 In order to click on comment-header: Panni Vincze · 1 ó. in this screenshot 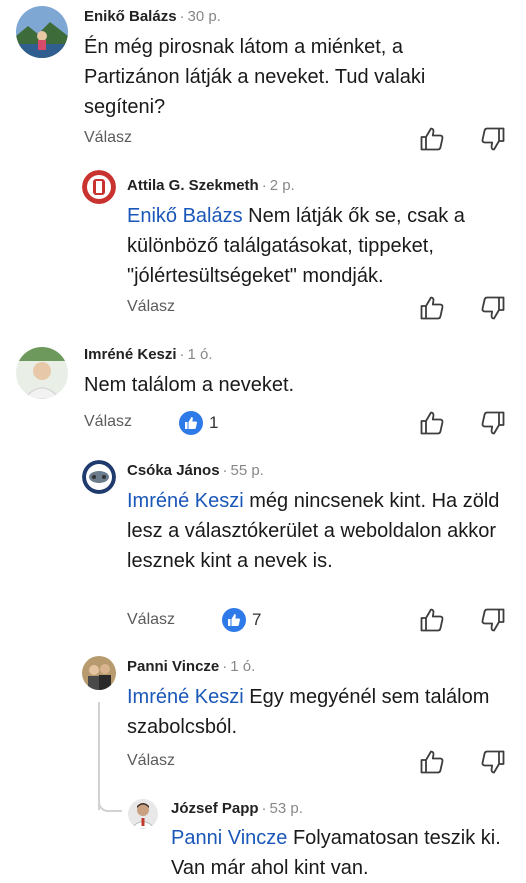, I will do `click(191, 667)`.